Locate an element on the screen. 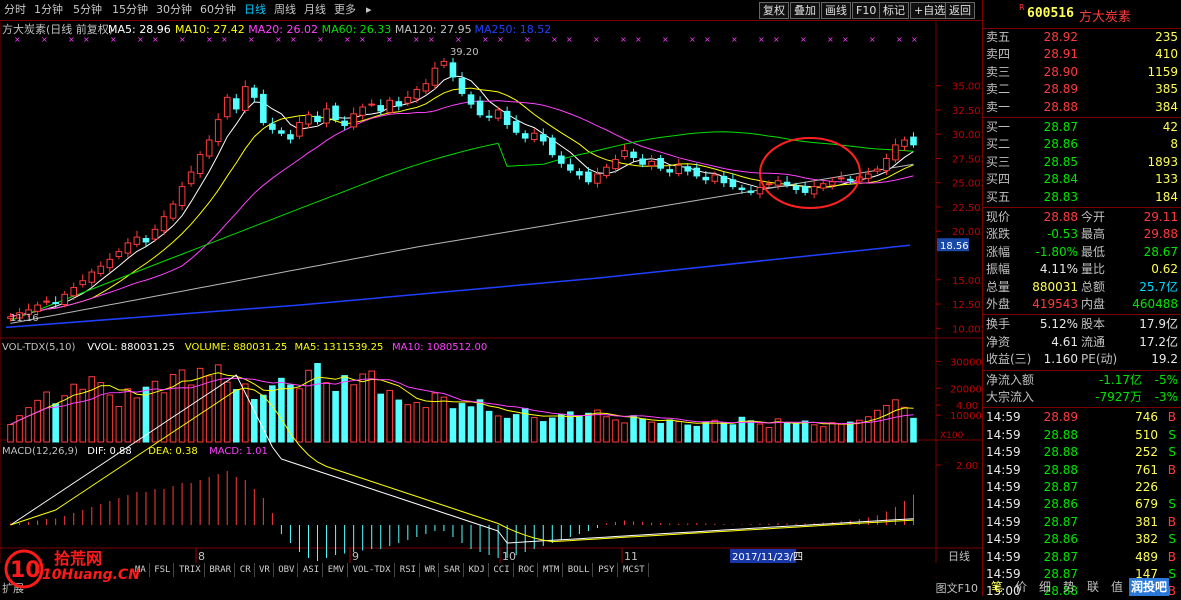 The image size is (1181, 600). indicator-tab-fsl: FSL is located at coordinates (163, 570).